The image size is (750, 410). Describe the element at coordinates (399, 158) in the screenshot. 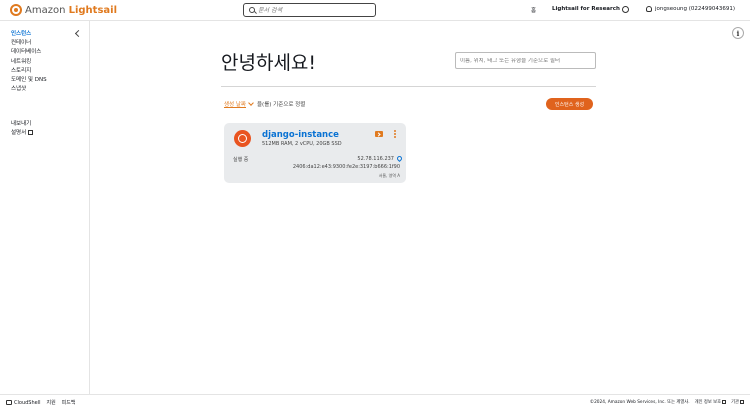

I see `pin-icon` at that location.